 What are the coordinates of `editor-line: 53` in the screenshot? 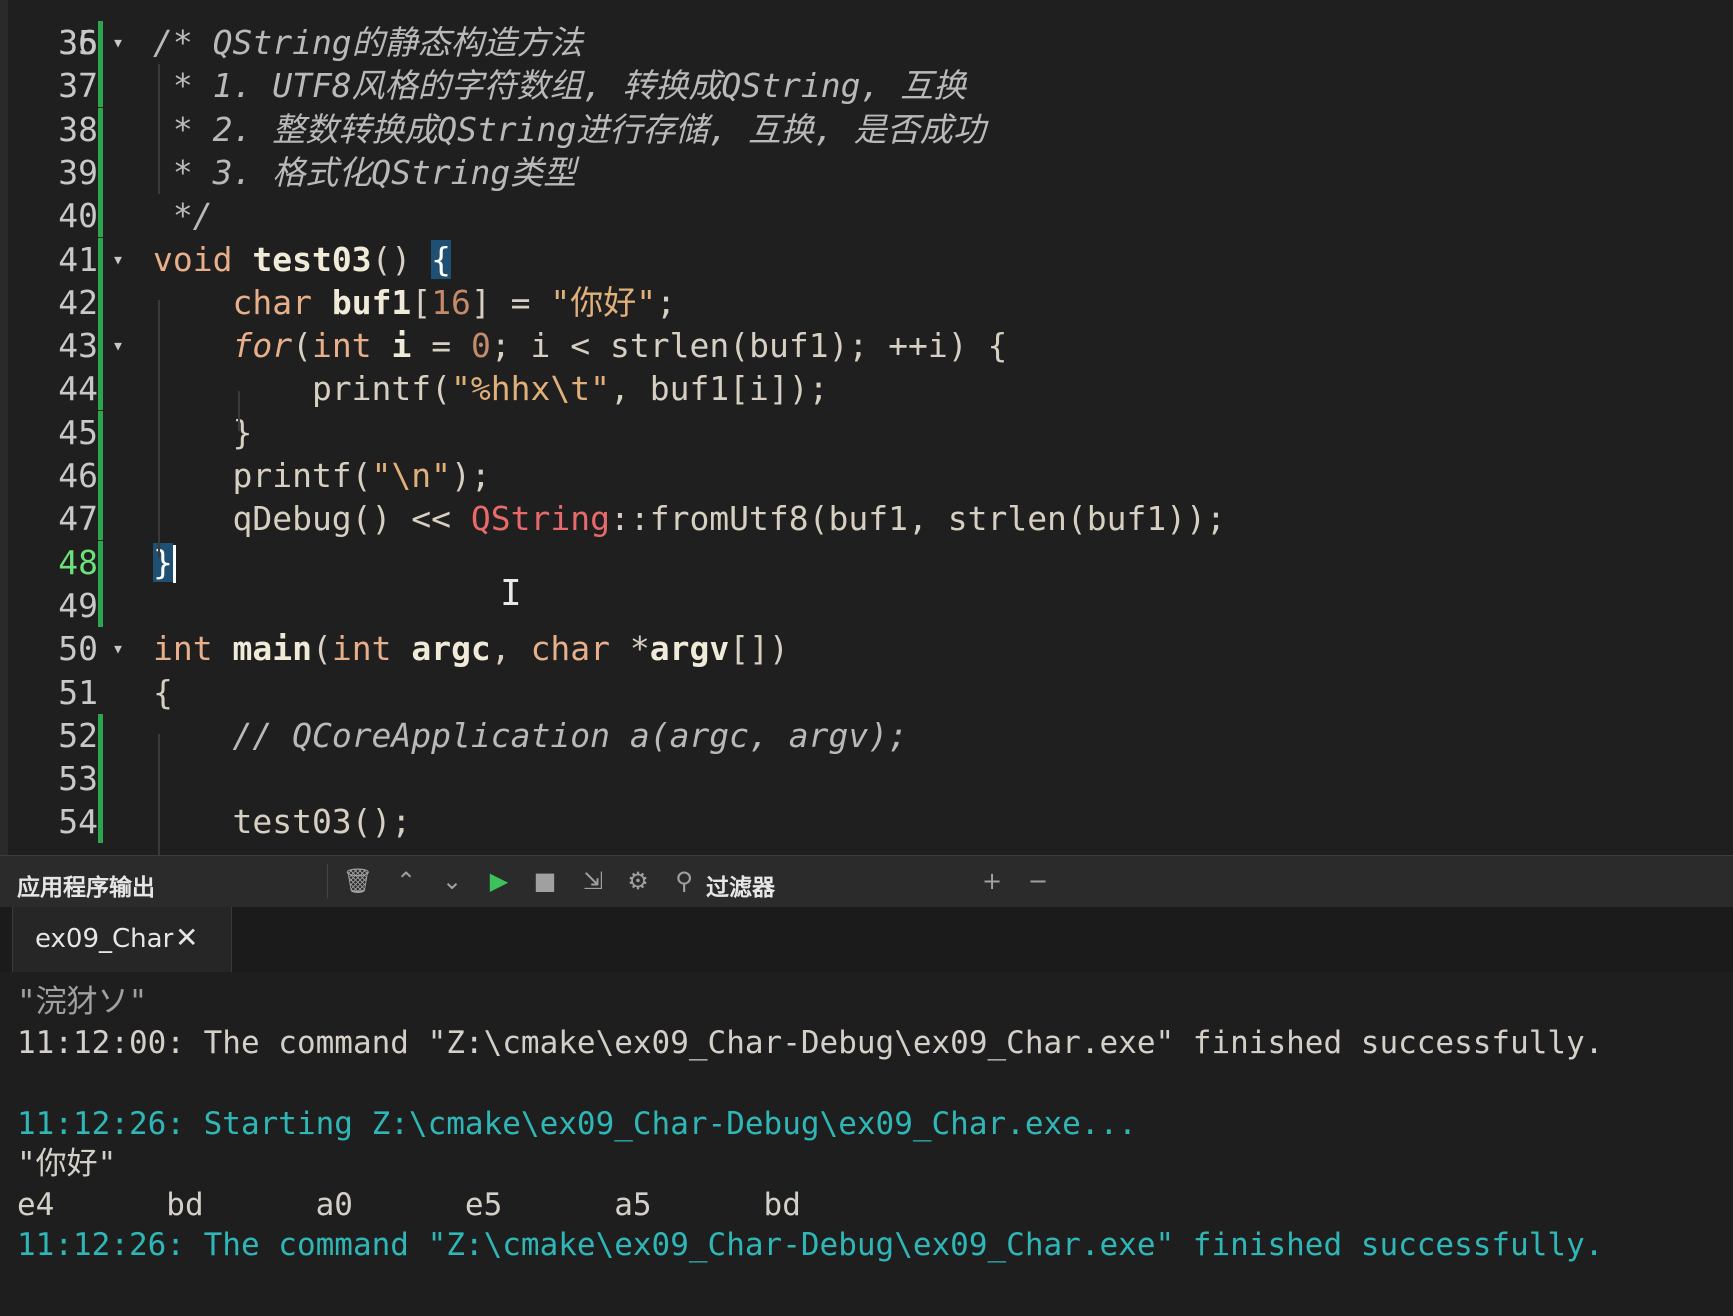 It's located at (866, 779).